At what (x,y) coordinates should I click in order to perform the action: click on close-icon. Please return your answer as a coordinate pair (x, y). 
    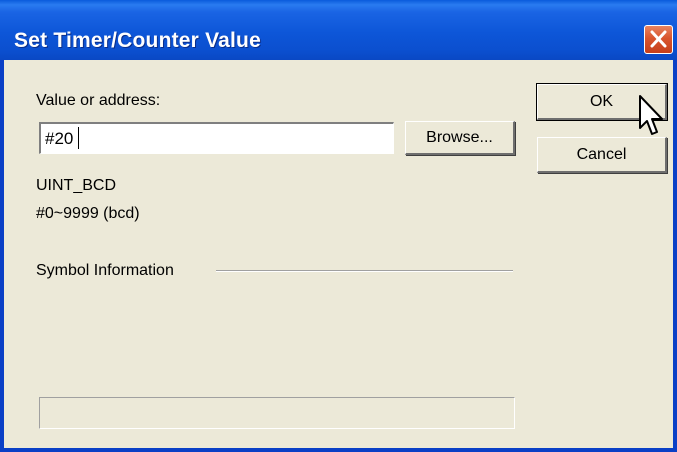
    Looking at the image, I should click on (658, 39).